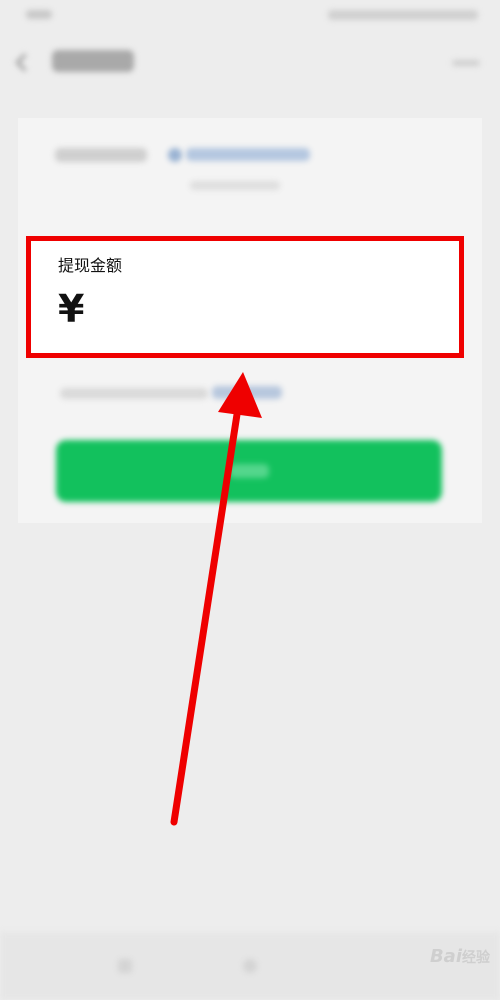  I want to click on watermark-brand: Bai, so click(445, 956).